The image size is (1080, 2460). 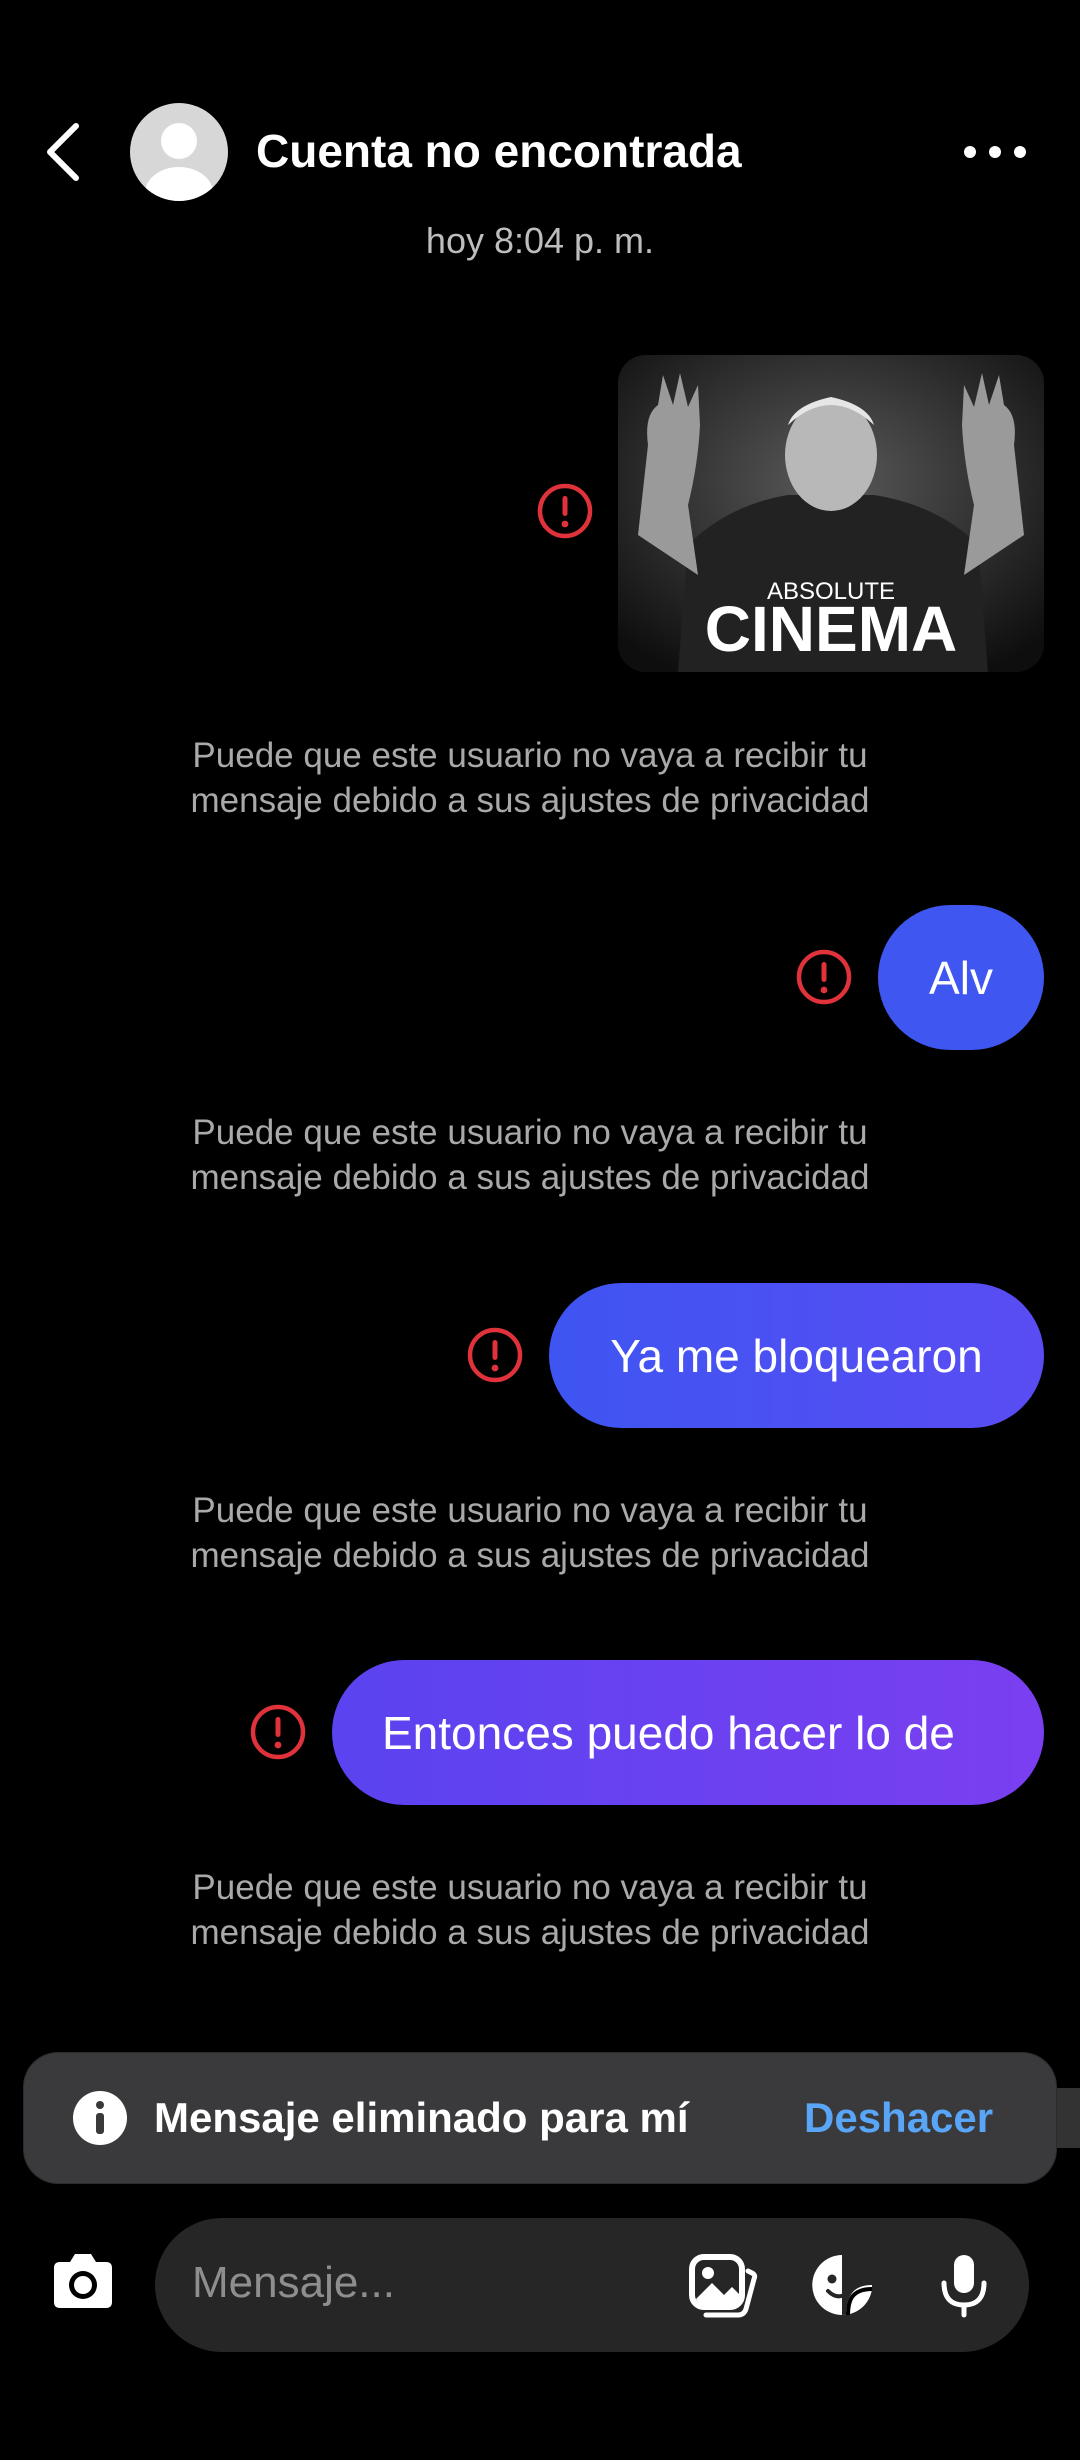 I want to click on sticker-icon, so click(x=842, y=2285).